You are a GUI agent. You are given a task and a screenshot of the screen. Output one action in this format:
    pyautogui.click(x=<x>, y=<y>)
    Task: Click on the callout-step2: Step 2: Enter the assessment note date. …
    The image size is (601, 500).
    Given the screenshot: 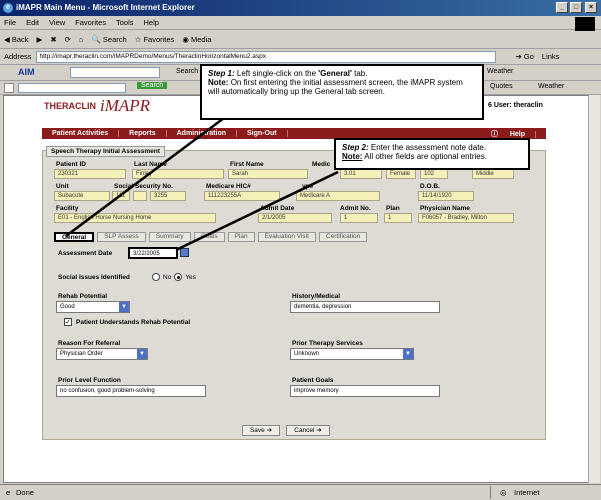 What is the action you would take?
    pyautogui.click(x=432, y=154)
    